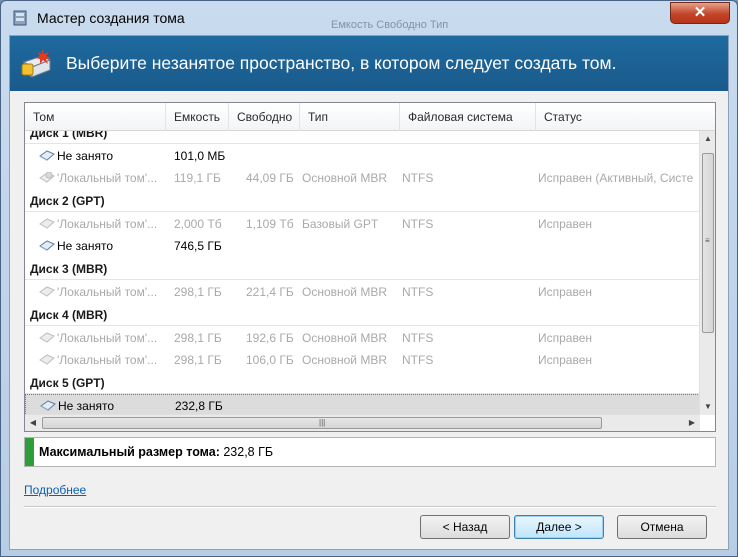 The height and width of the screenshot is (557, 738). Describe the element at coordinates (362, 269) in the screenshot. I see `disk-group-header: Диск 3 (MBR)` at that location.